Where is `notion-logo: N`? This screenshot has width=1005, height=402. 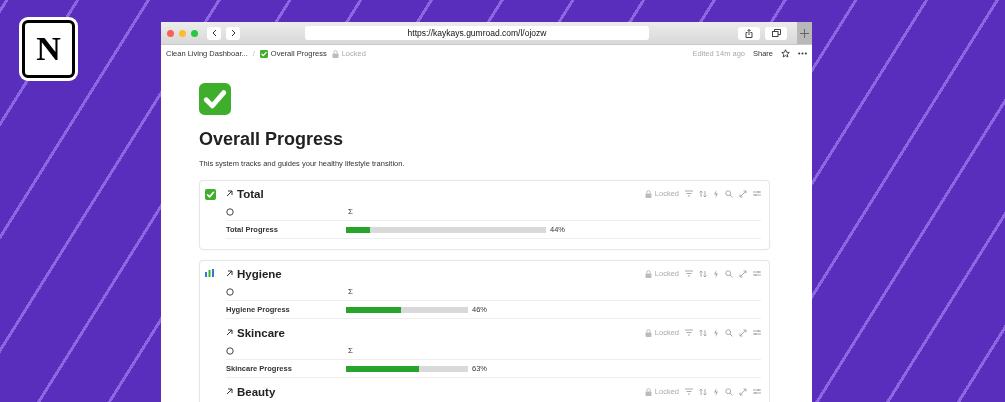
notion-logo: N is located at coordinates (48, 49).